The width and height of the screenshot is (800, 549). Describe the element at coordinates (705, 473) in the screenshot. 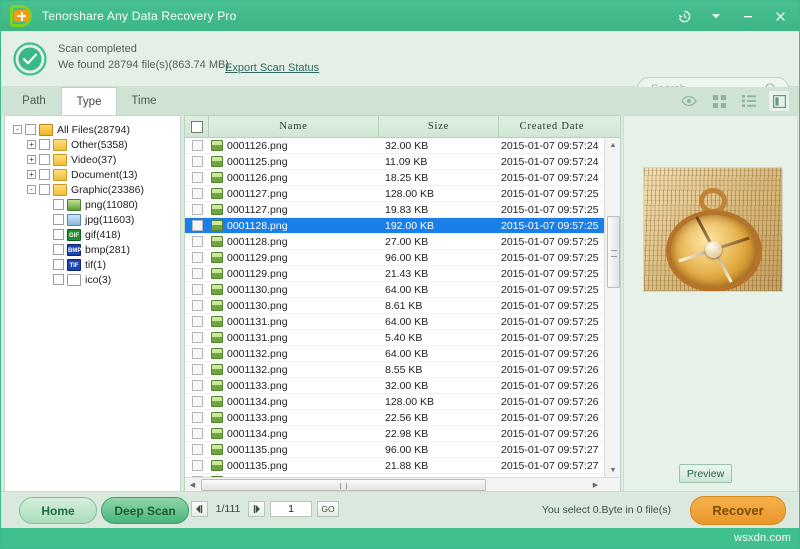

I see `preview-button: Preview` at that location.